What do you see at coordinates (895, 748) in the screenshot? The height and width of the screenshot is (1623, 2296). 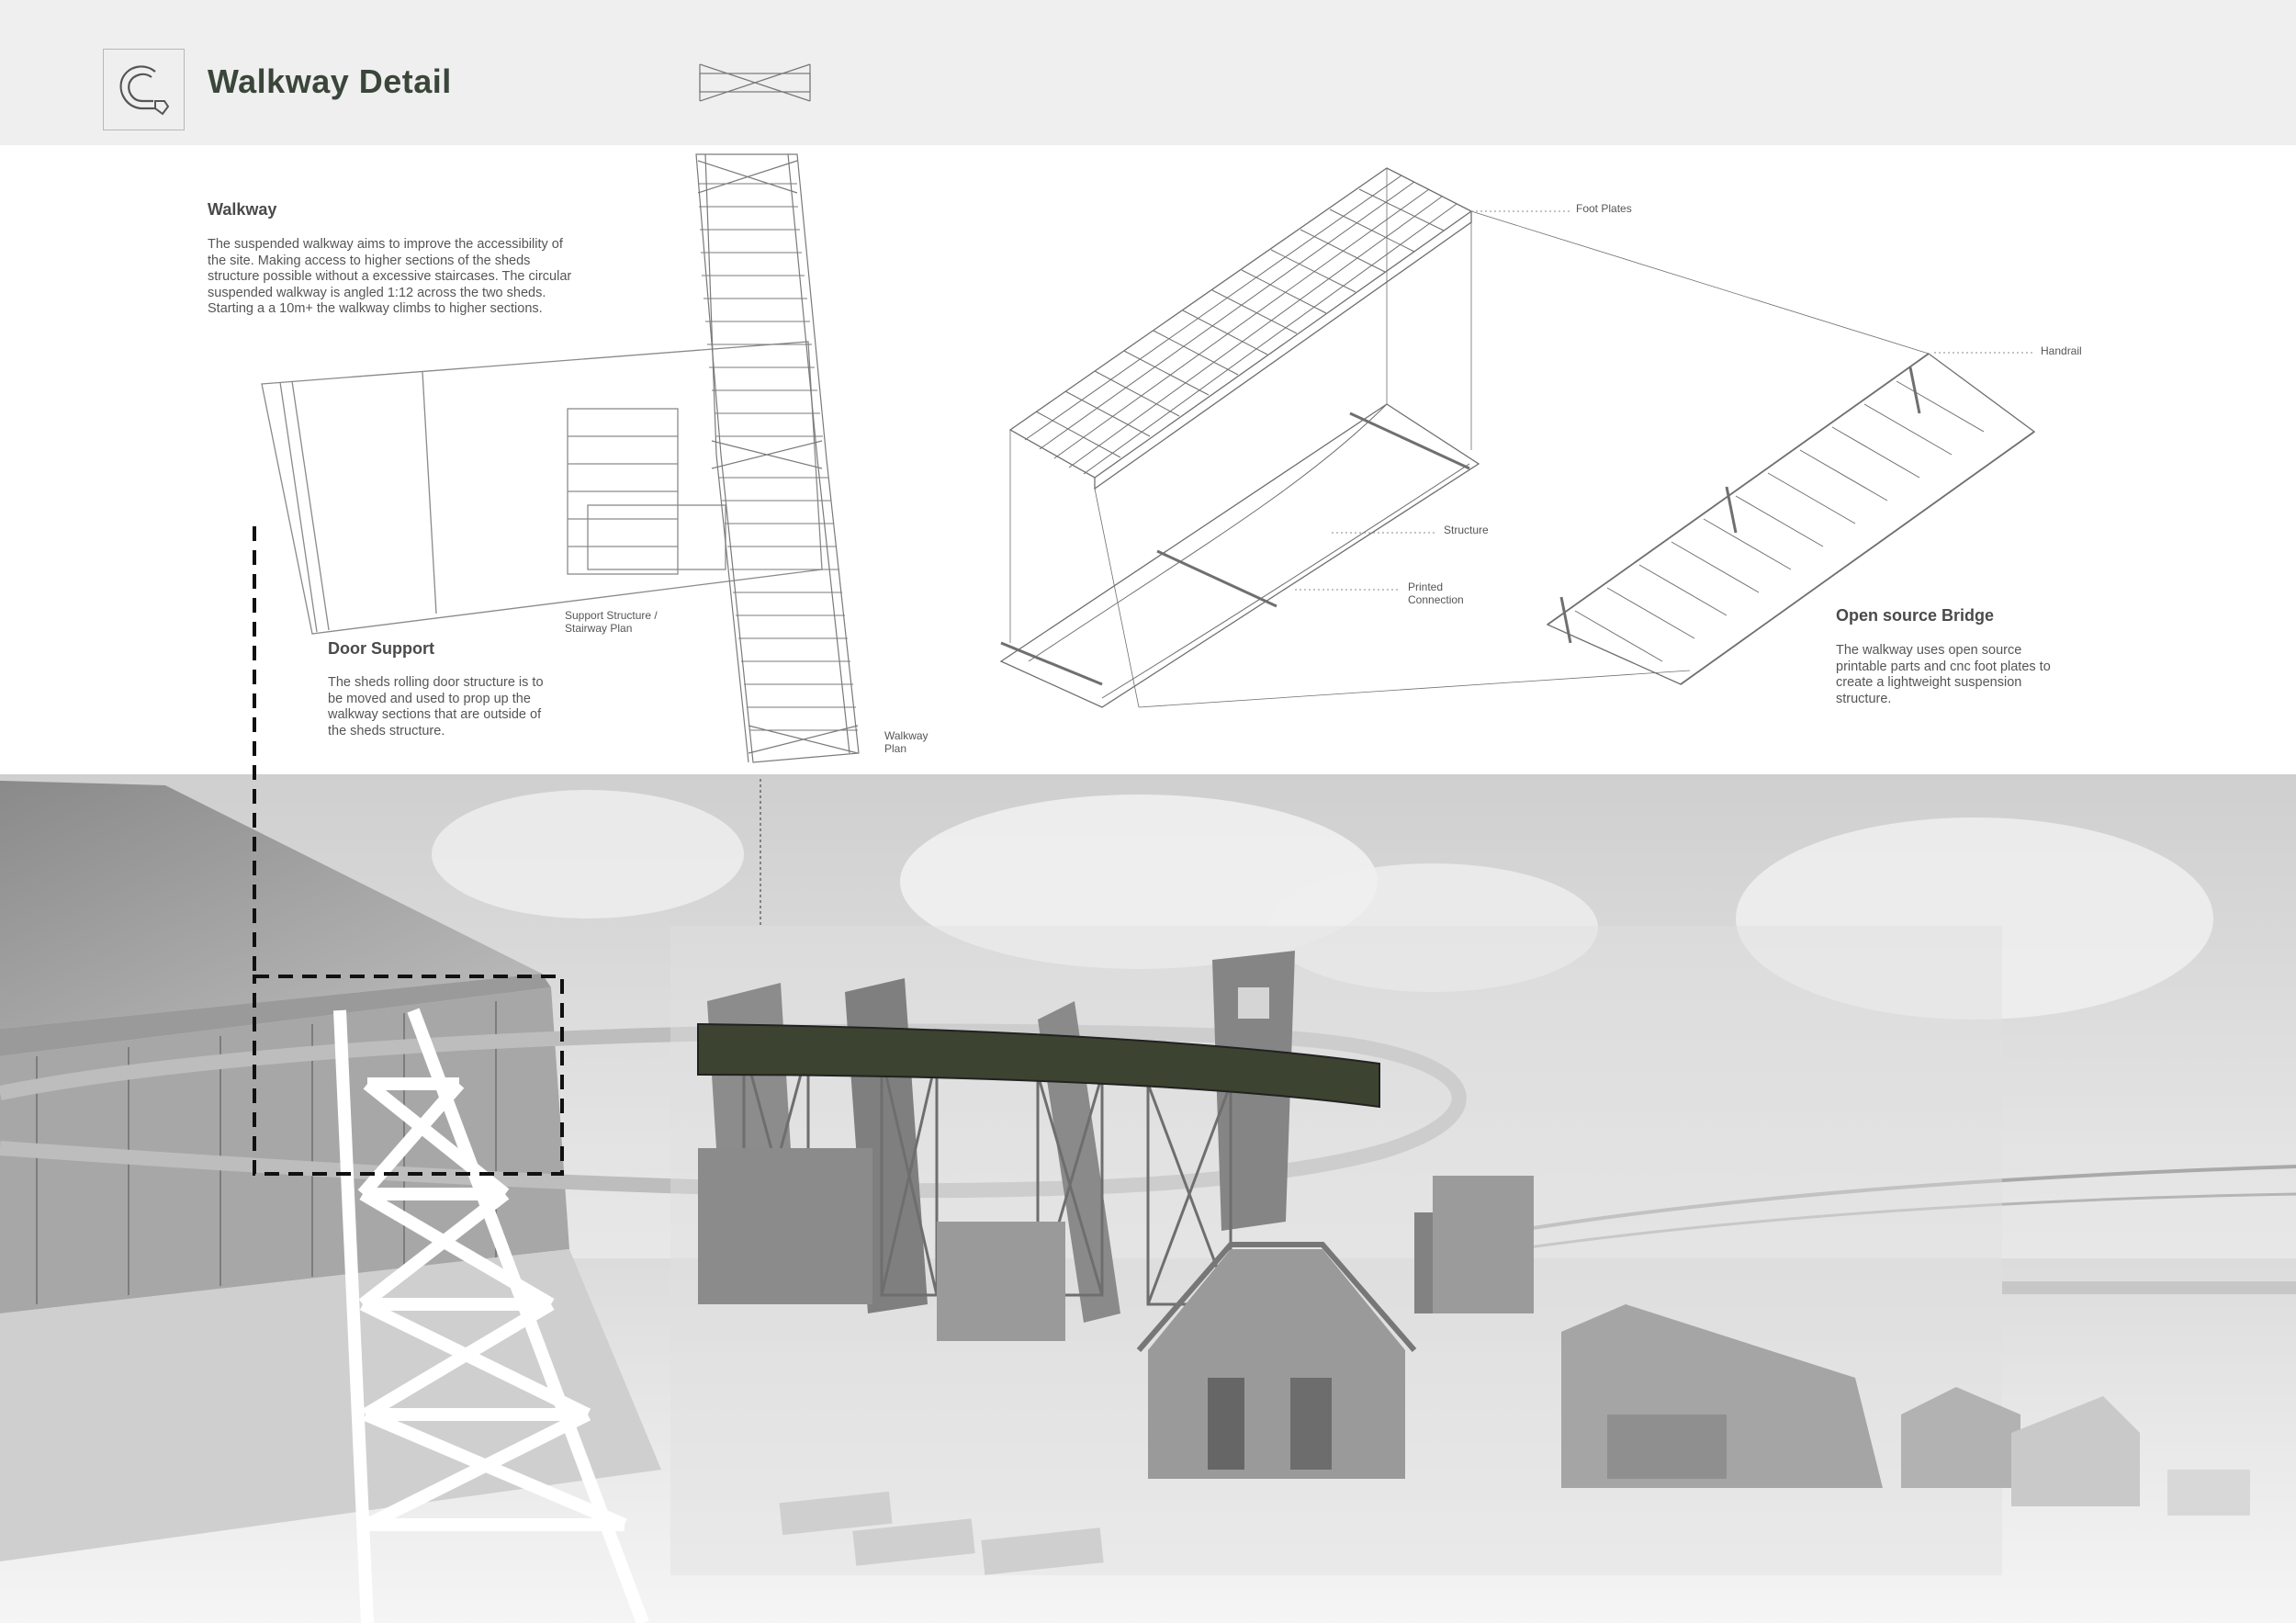 I see `walkway-plan-label-line-2: Plan` at bounding box center [895, 748].